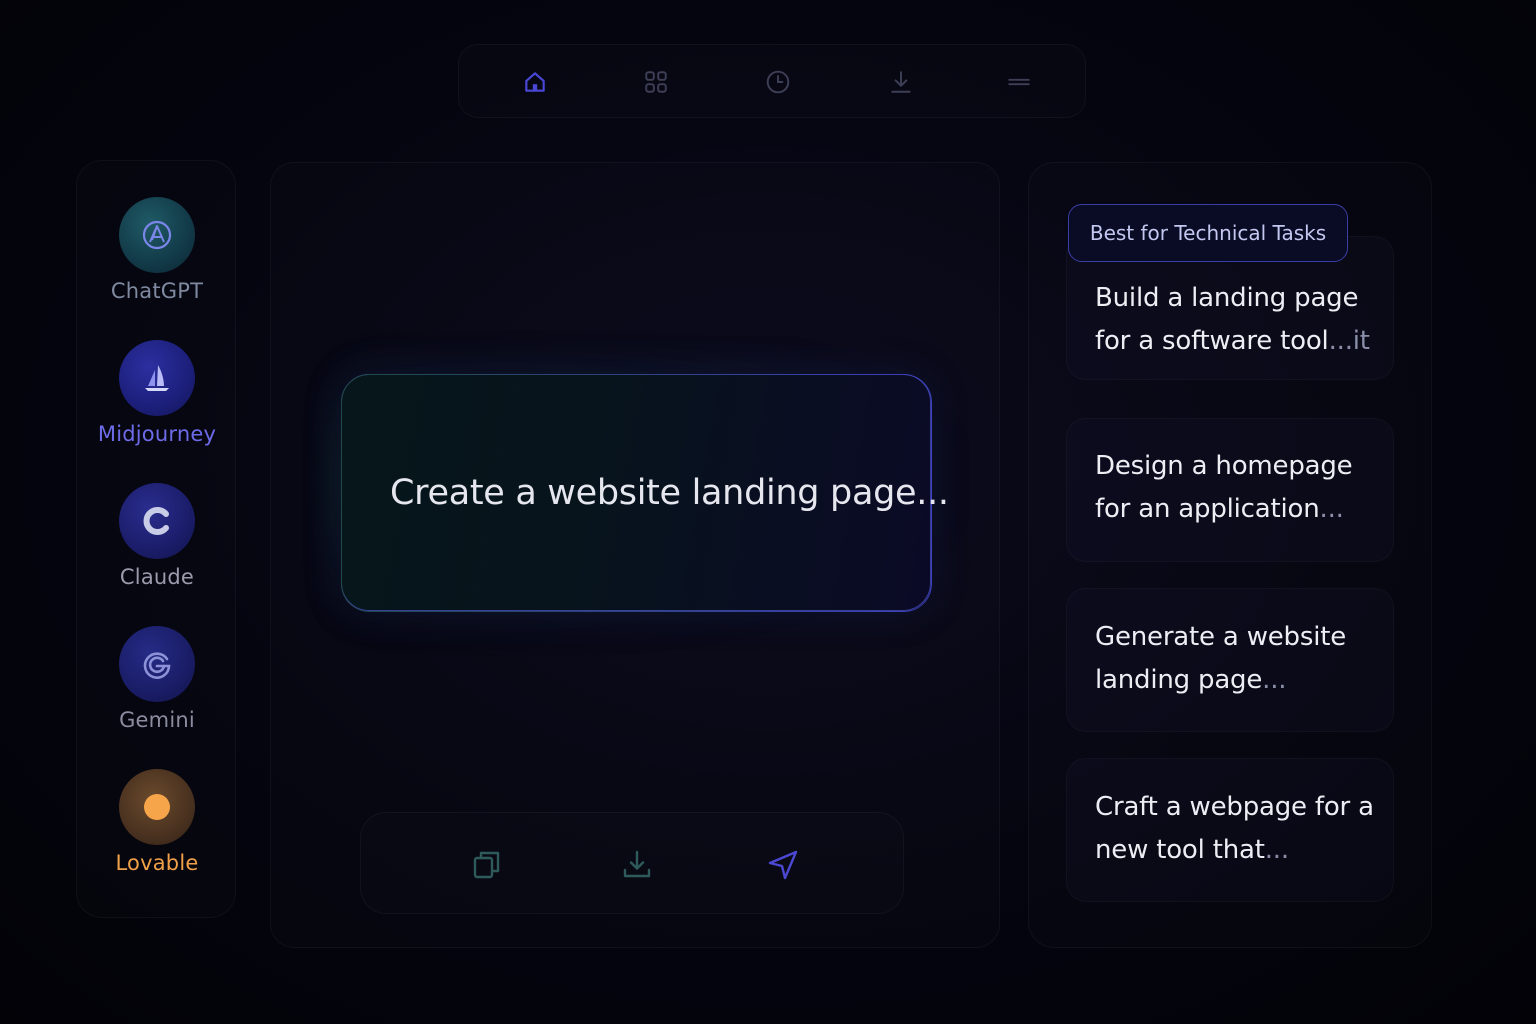 The image size is (1536, 1024). I want to click on menu-button, so click(1019, 82).